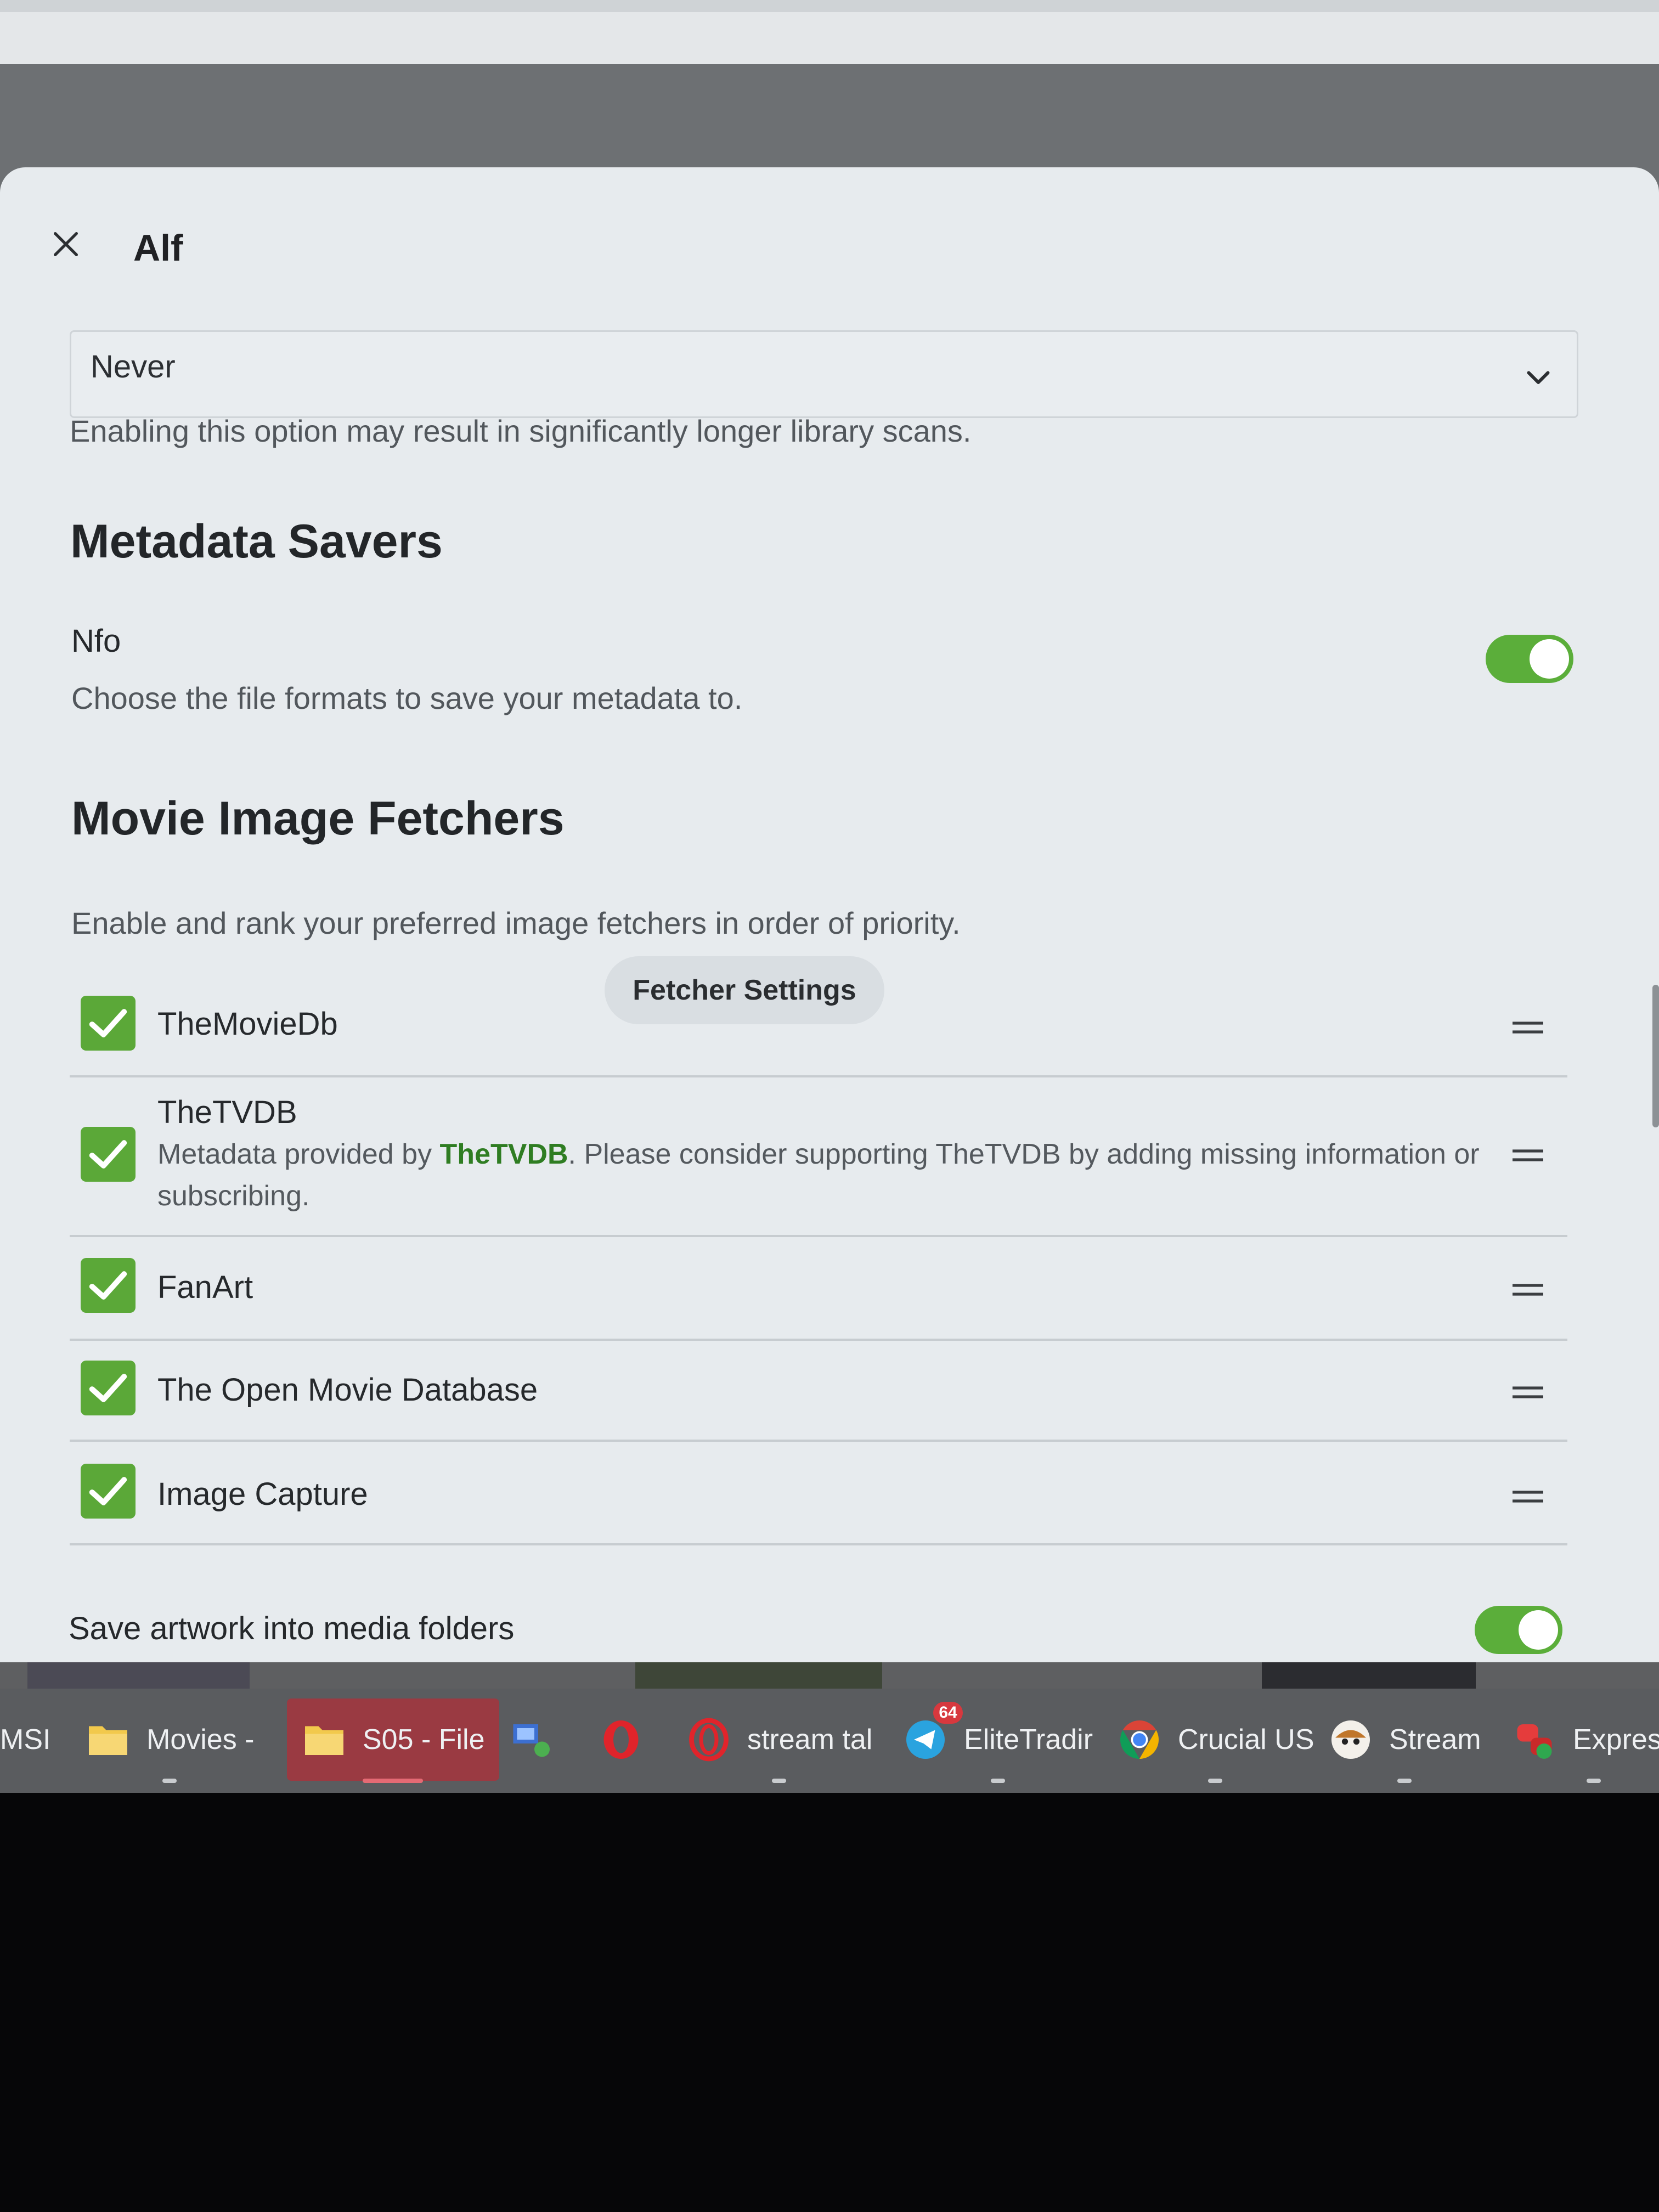  Describe the element at coordinates (830, 38) in the screenshot. I see `browser-top-strip` at that location.